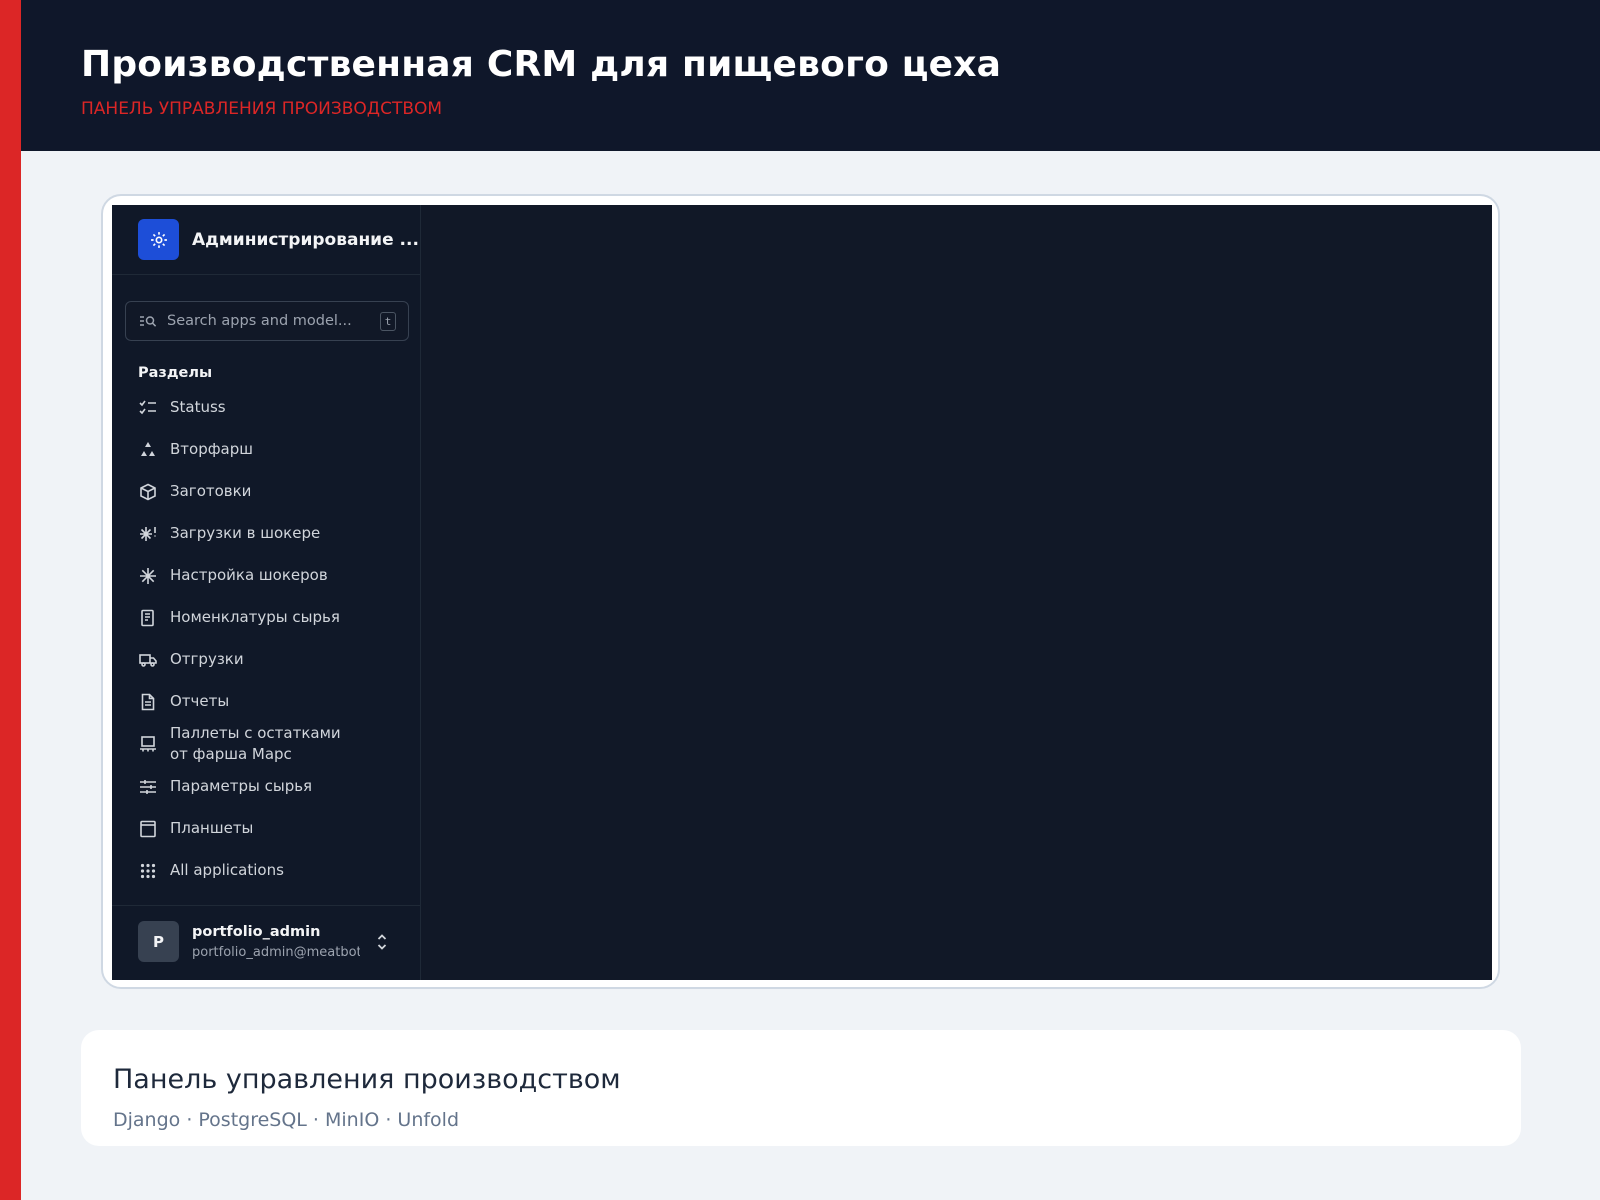 Image resolution: width=1600 pixels, height=1200 pixels. I want to click on sidebar-item-label: Параметры сырья, so click(241, 786).